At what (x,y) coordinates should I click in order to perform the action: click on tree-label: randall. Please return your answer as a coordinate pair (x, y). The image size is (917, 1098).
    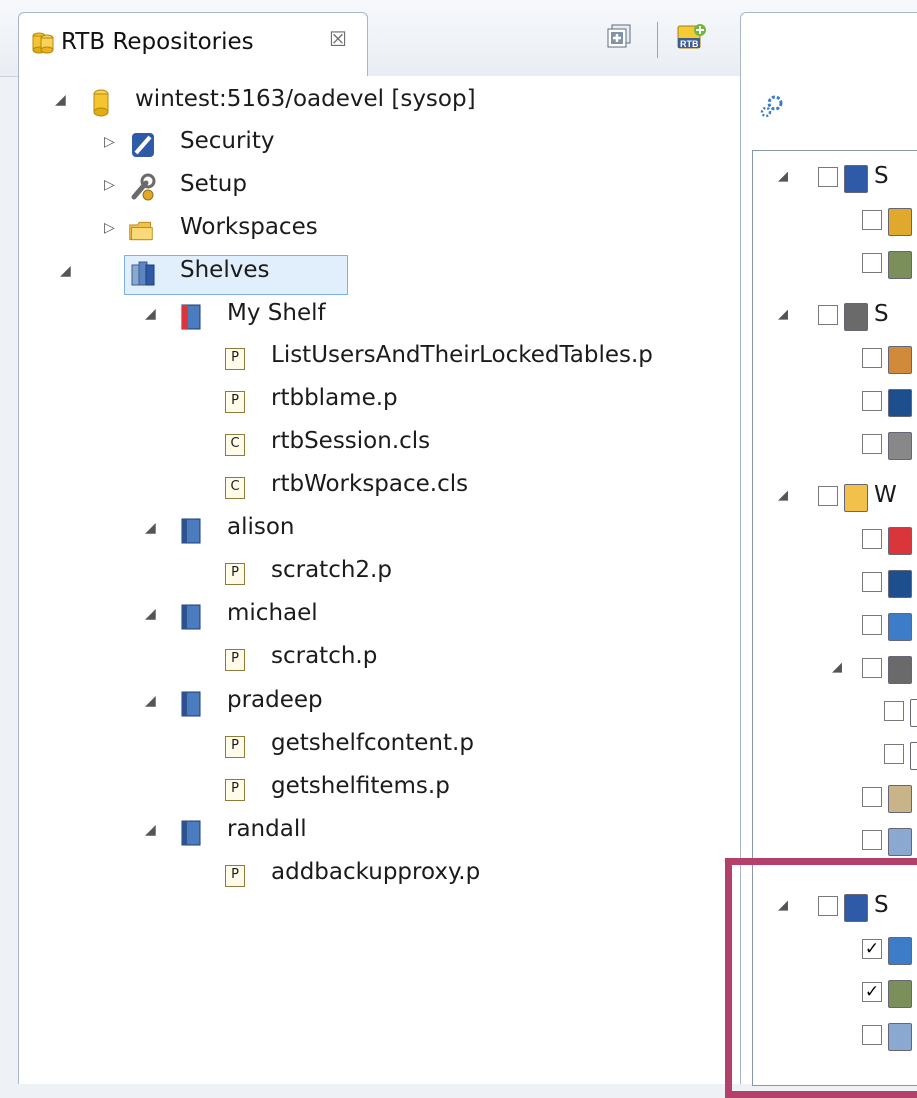
    Looking at the image, I should click on (267, 829).